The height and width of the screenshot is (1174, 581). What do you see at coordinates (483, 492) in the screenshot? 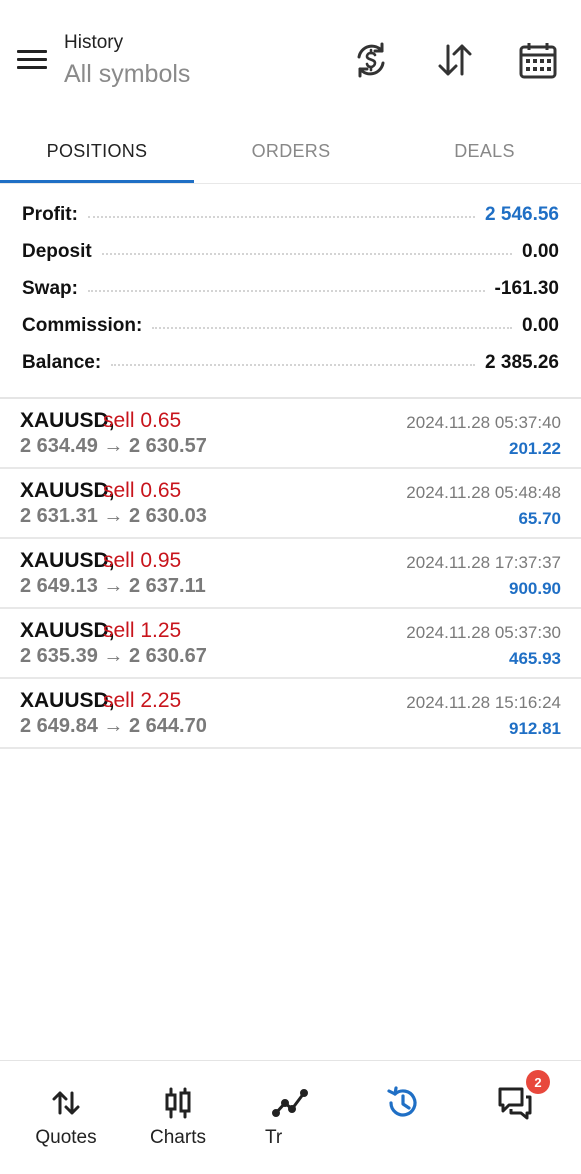
I see `deal-time: 2024.11.28 05:48:48` at bounding box center [483, 492].